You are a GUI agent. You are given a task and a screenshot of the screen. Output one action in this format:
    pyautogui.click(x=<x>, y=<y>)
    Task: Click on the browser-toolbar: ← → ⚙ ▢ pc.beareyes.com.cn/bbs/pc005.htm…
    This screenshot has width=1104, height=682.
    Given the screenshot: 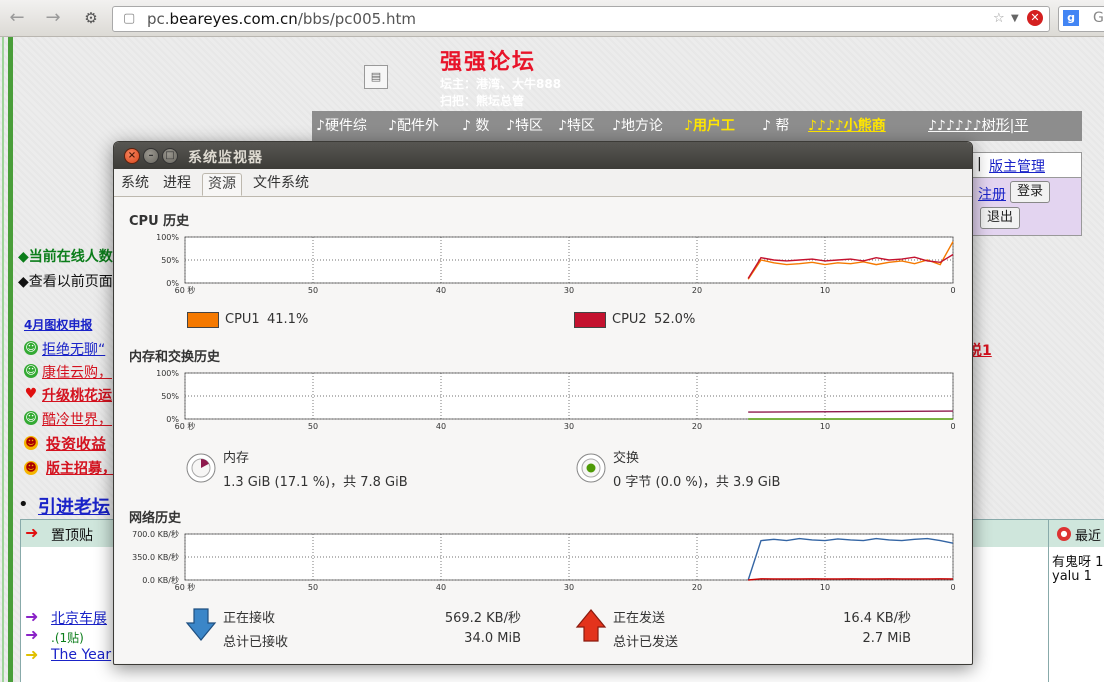 What is the action you would take?
    pyautogui.click(x=552, y=18)
    